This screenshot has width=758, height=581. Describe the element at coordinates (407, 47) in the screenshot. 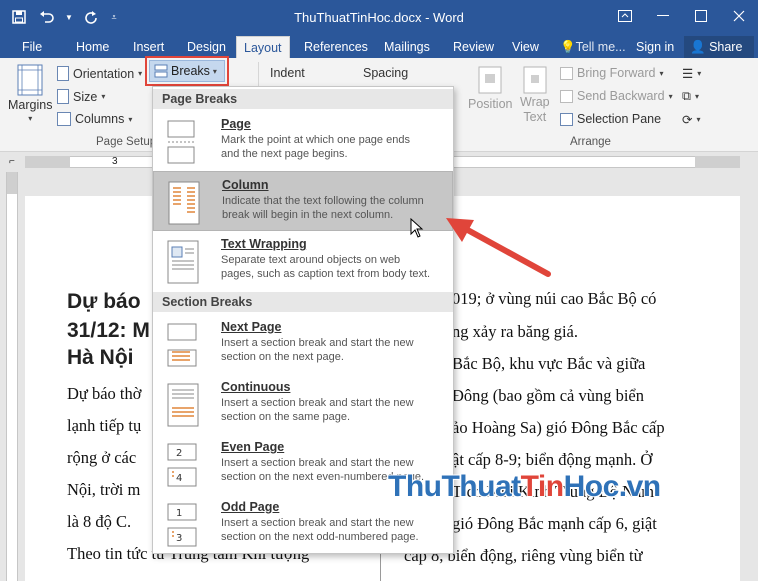

I see `tab-mailings: Mailings` at that location.